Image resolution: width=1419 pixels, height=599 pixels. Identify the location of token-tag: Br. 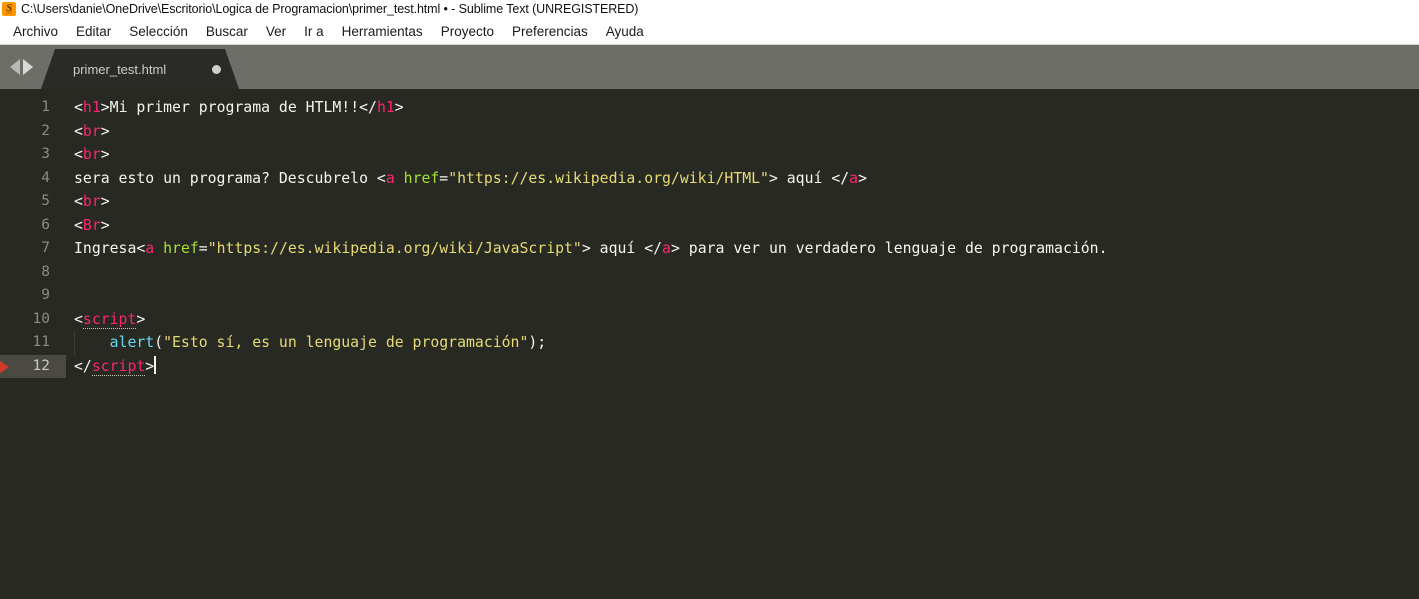
(91, 225).